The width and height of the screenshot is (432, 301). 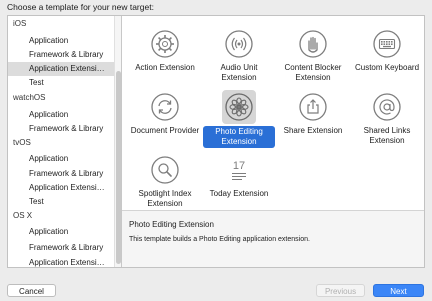 I want to click on sidebar-scroll-thumb, so click(x=118, y=167).